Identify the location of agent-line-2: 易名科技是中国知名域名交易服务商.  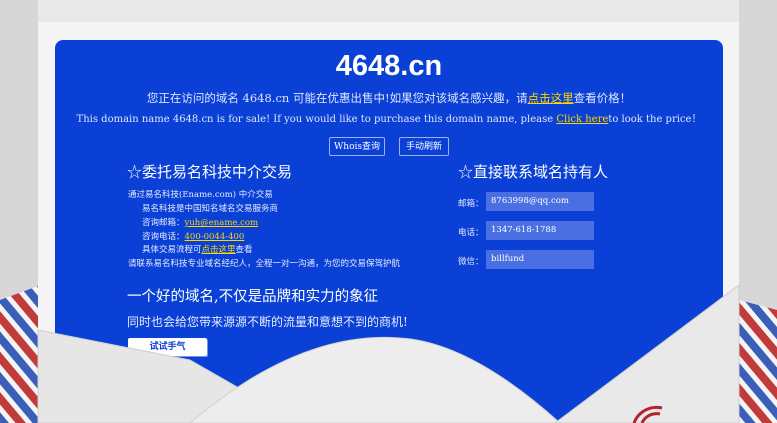
(210, 209).